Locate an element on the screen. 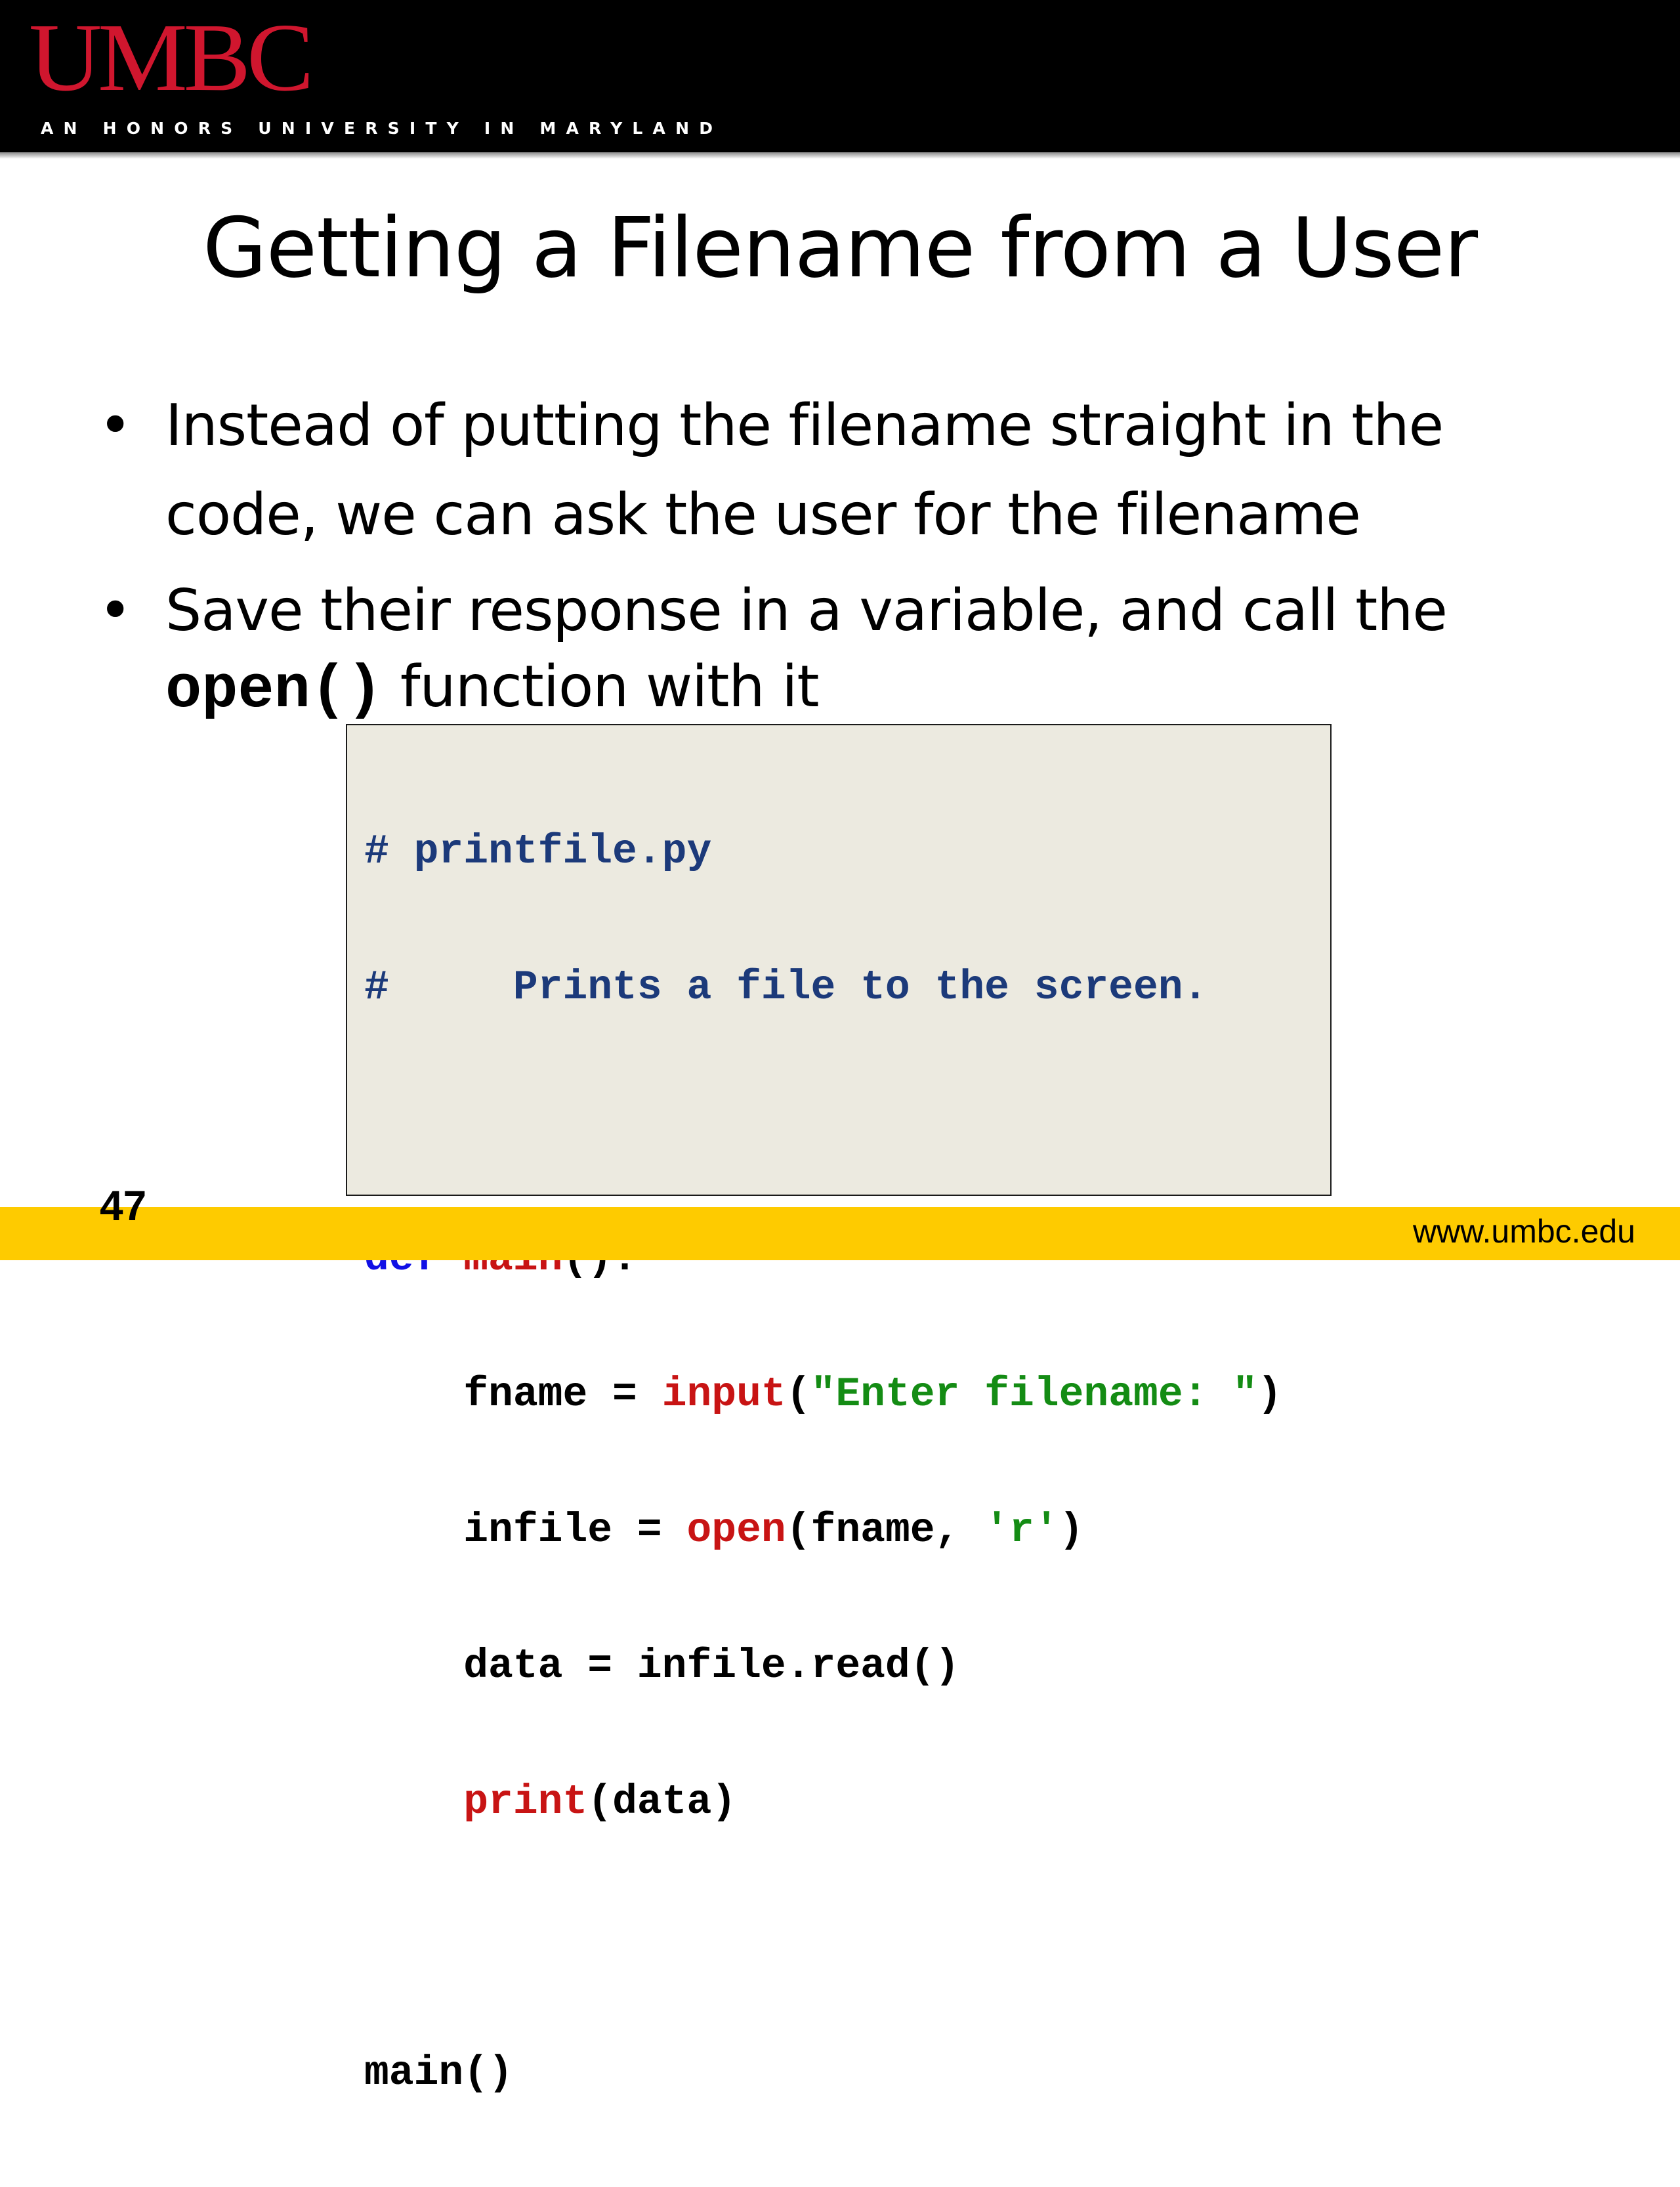 This screenshot has width=1680, height=2187. code-text: ( is located at coordinates (798, 1394).